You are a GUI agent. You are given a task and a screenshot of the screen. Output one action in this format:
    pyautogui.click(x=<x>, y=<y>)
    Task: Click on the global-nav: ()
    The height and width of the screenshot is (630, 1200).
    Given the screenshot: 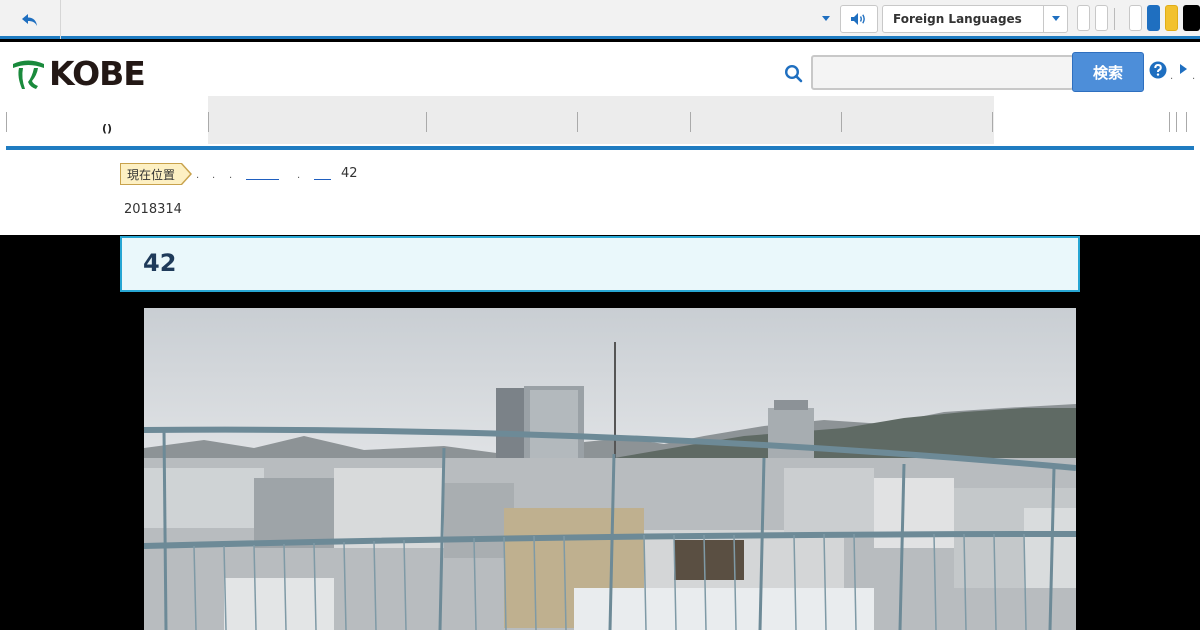 What is the action you would take?
    pyautogui.click(x=600, y=123)
    